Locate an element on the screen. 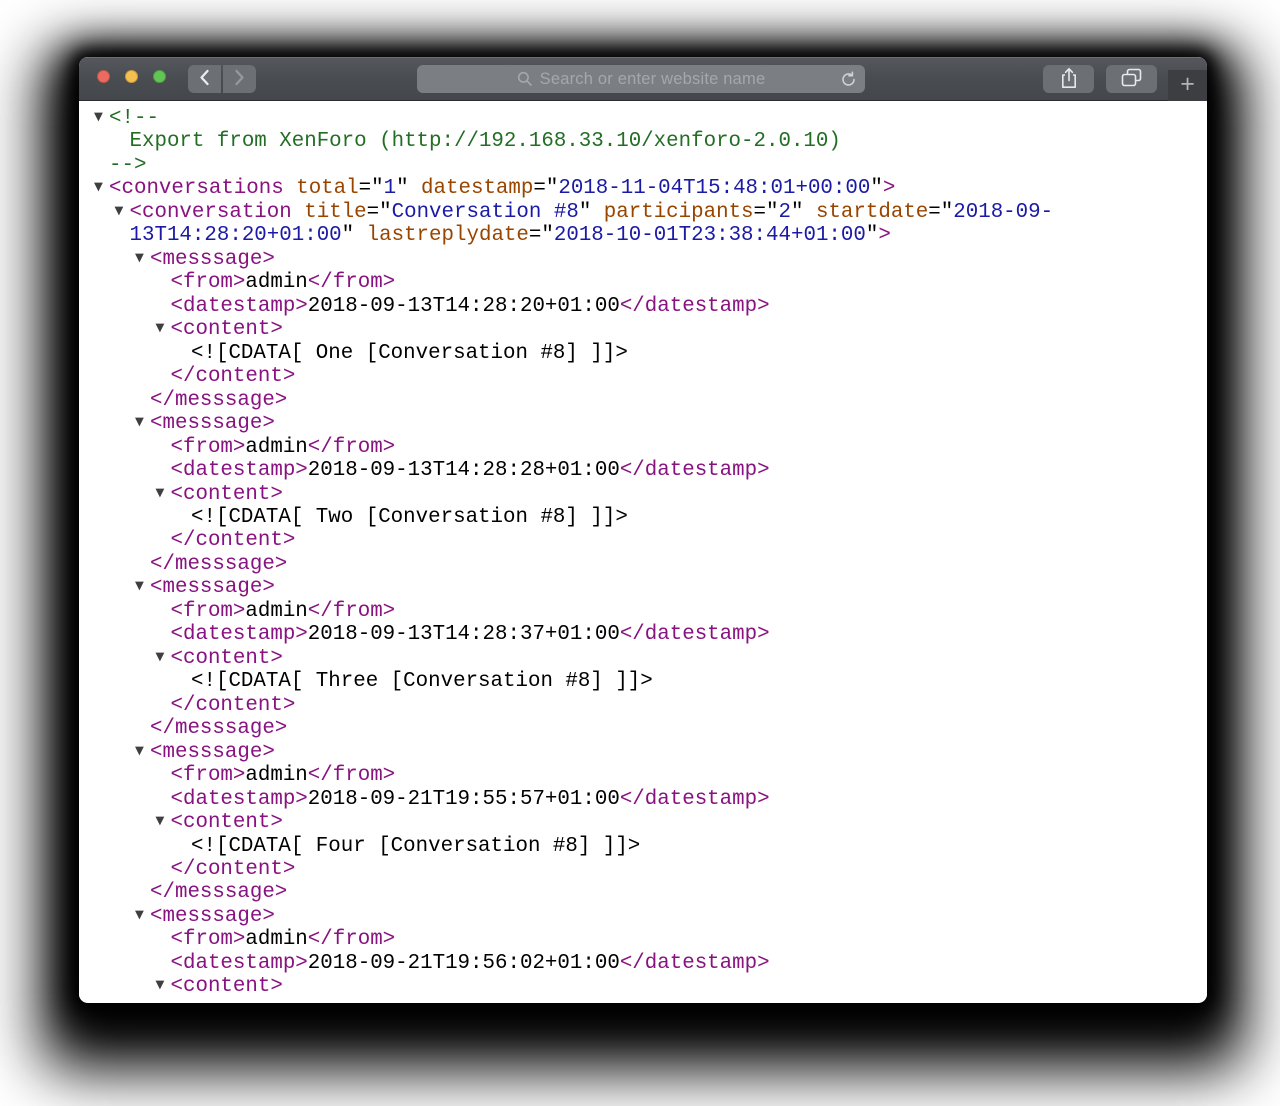  new-tab-button: + is located at coordinates (1187, 85).